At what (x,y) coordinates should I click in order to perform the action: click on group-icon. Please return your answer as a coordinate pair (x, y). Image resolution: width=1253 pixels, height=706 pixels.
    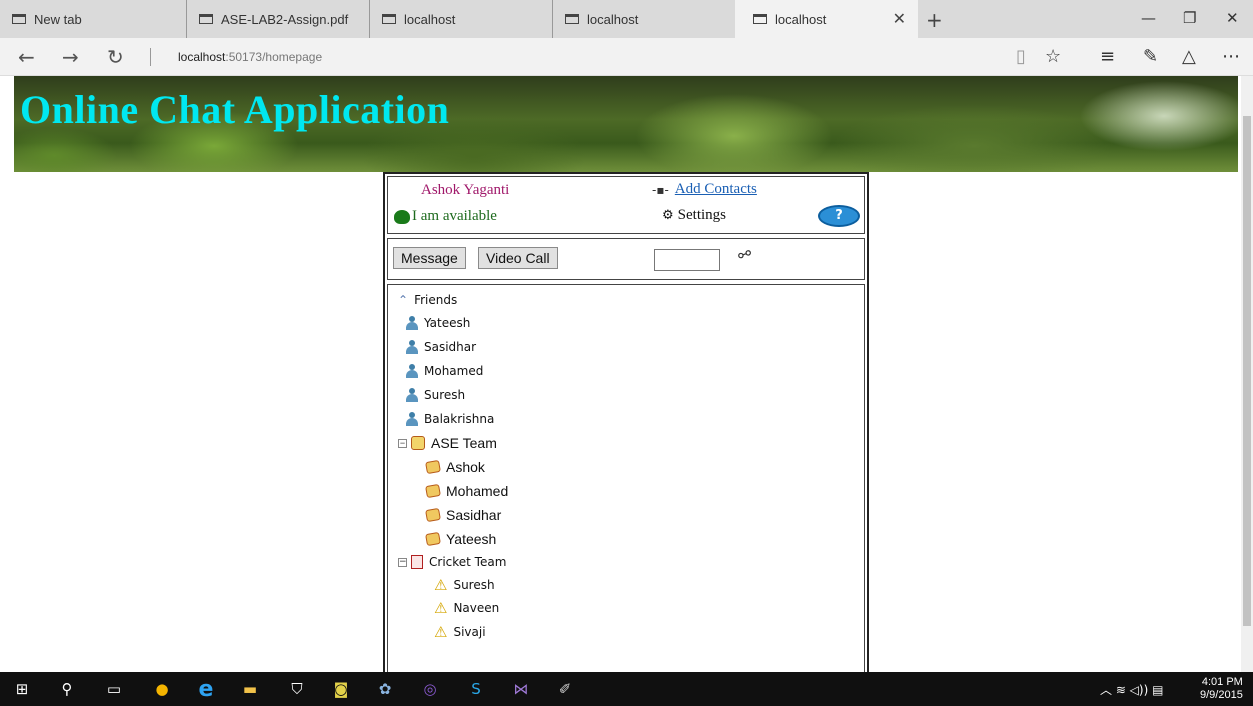
    Looking at the image, I should click on (418, 443).